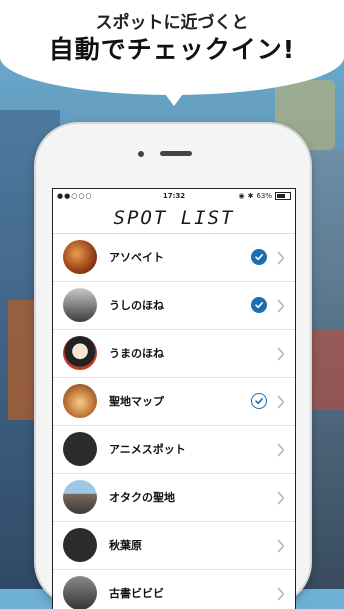  What do you see at coordinates (136, 593) in the screenshot?
I see `spot-name: 古書ビビビ` at bounding box center [136, 593].